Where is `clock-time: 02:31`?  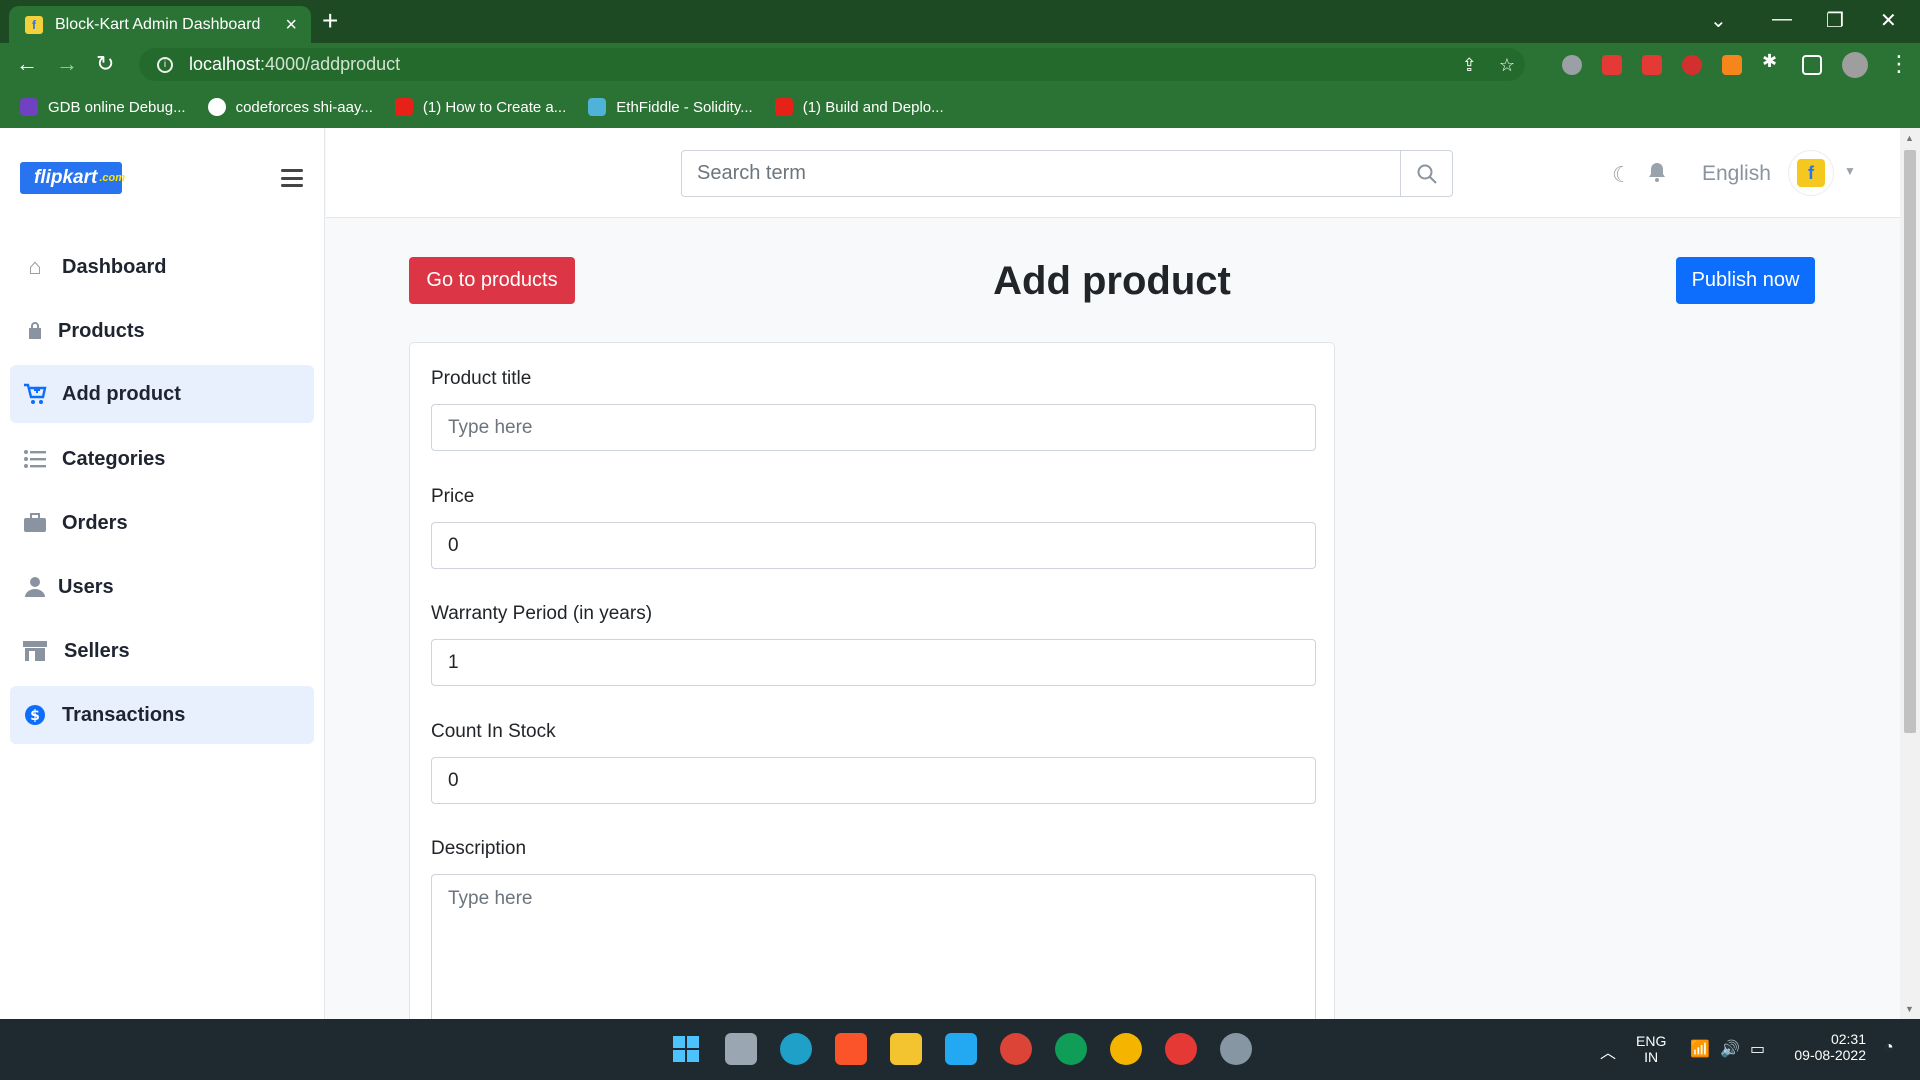
clock-time: 02:31 is located at coordinates (1848, 1039).